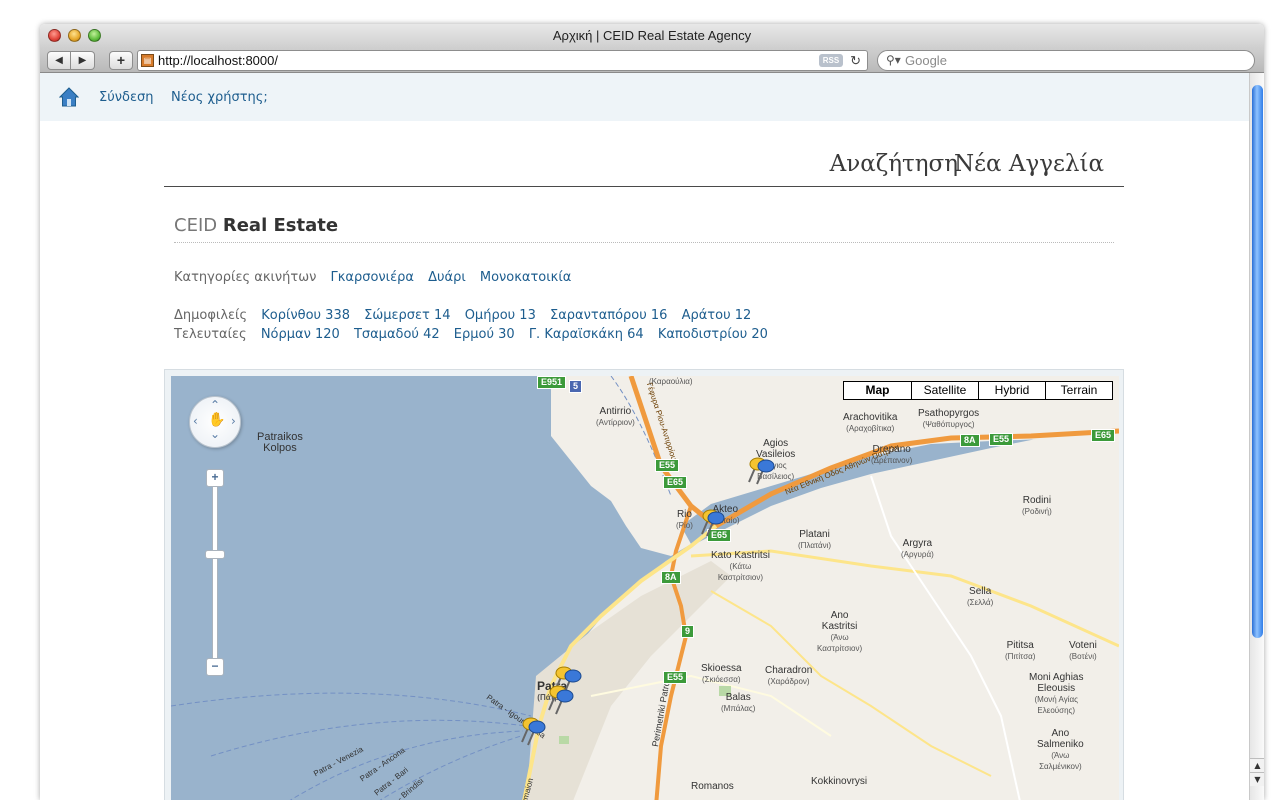  Describe the element at coordinates (815, 539) in the screenshot. I see `place-label: Platani (Πλατάνι)` at that location.